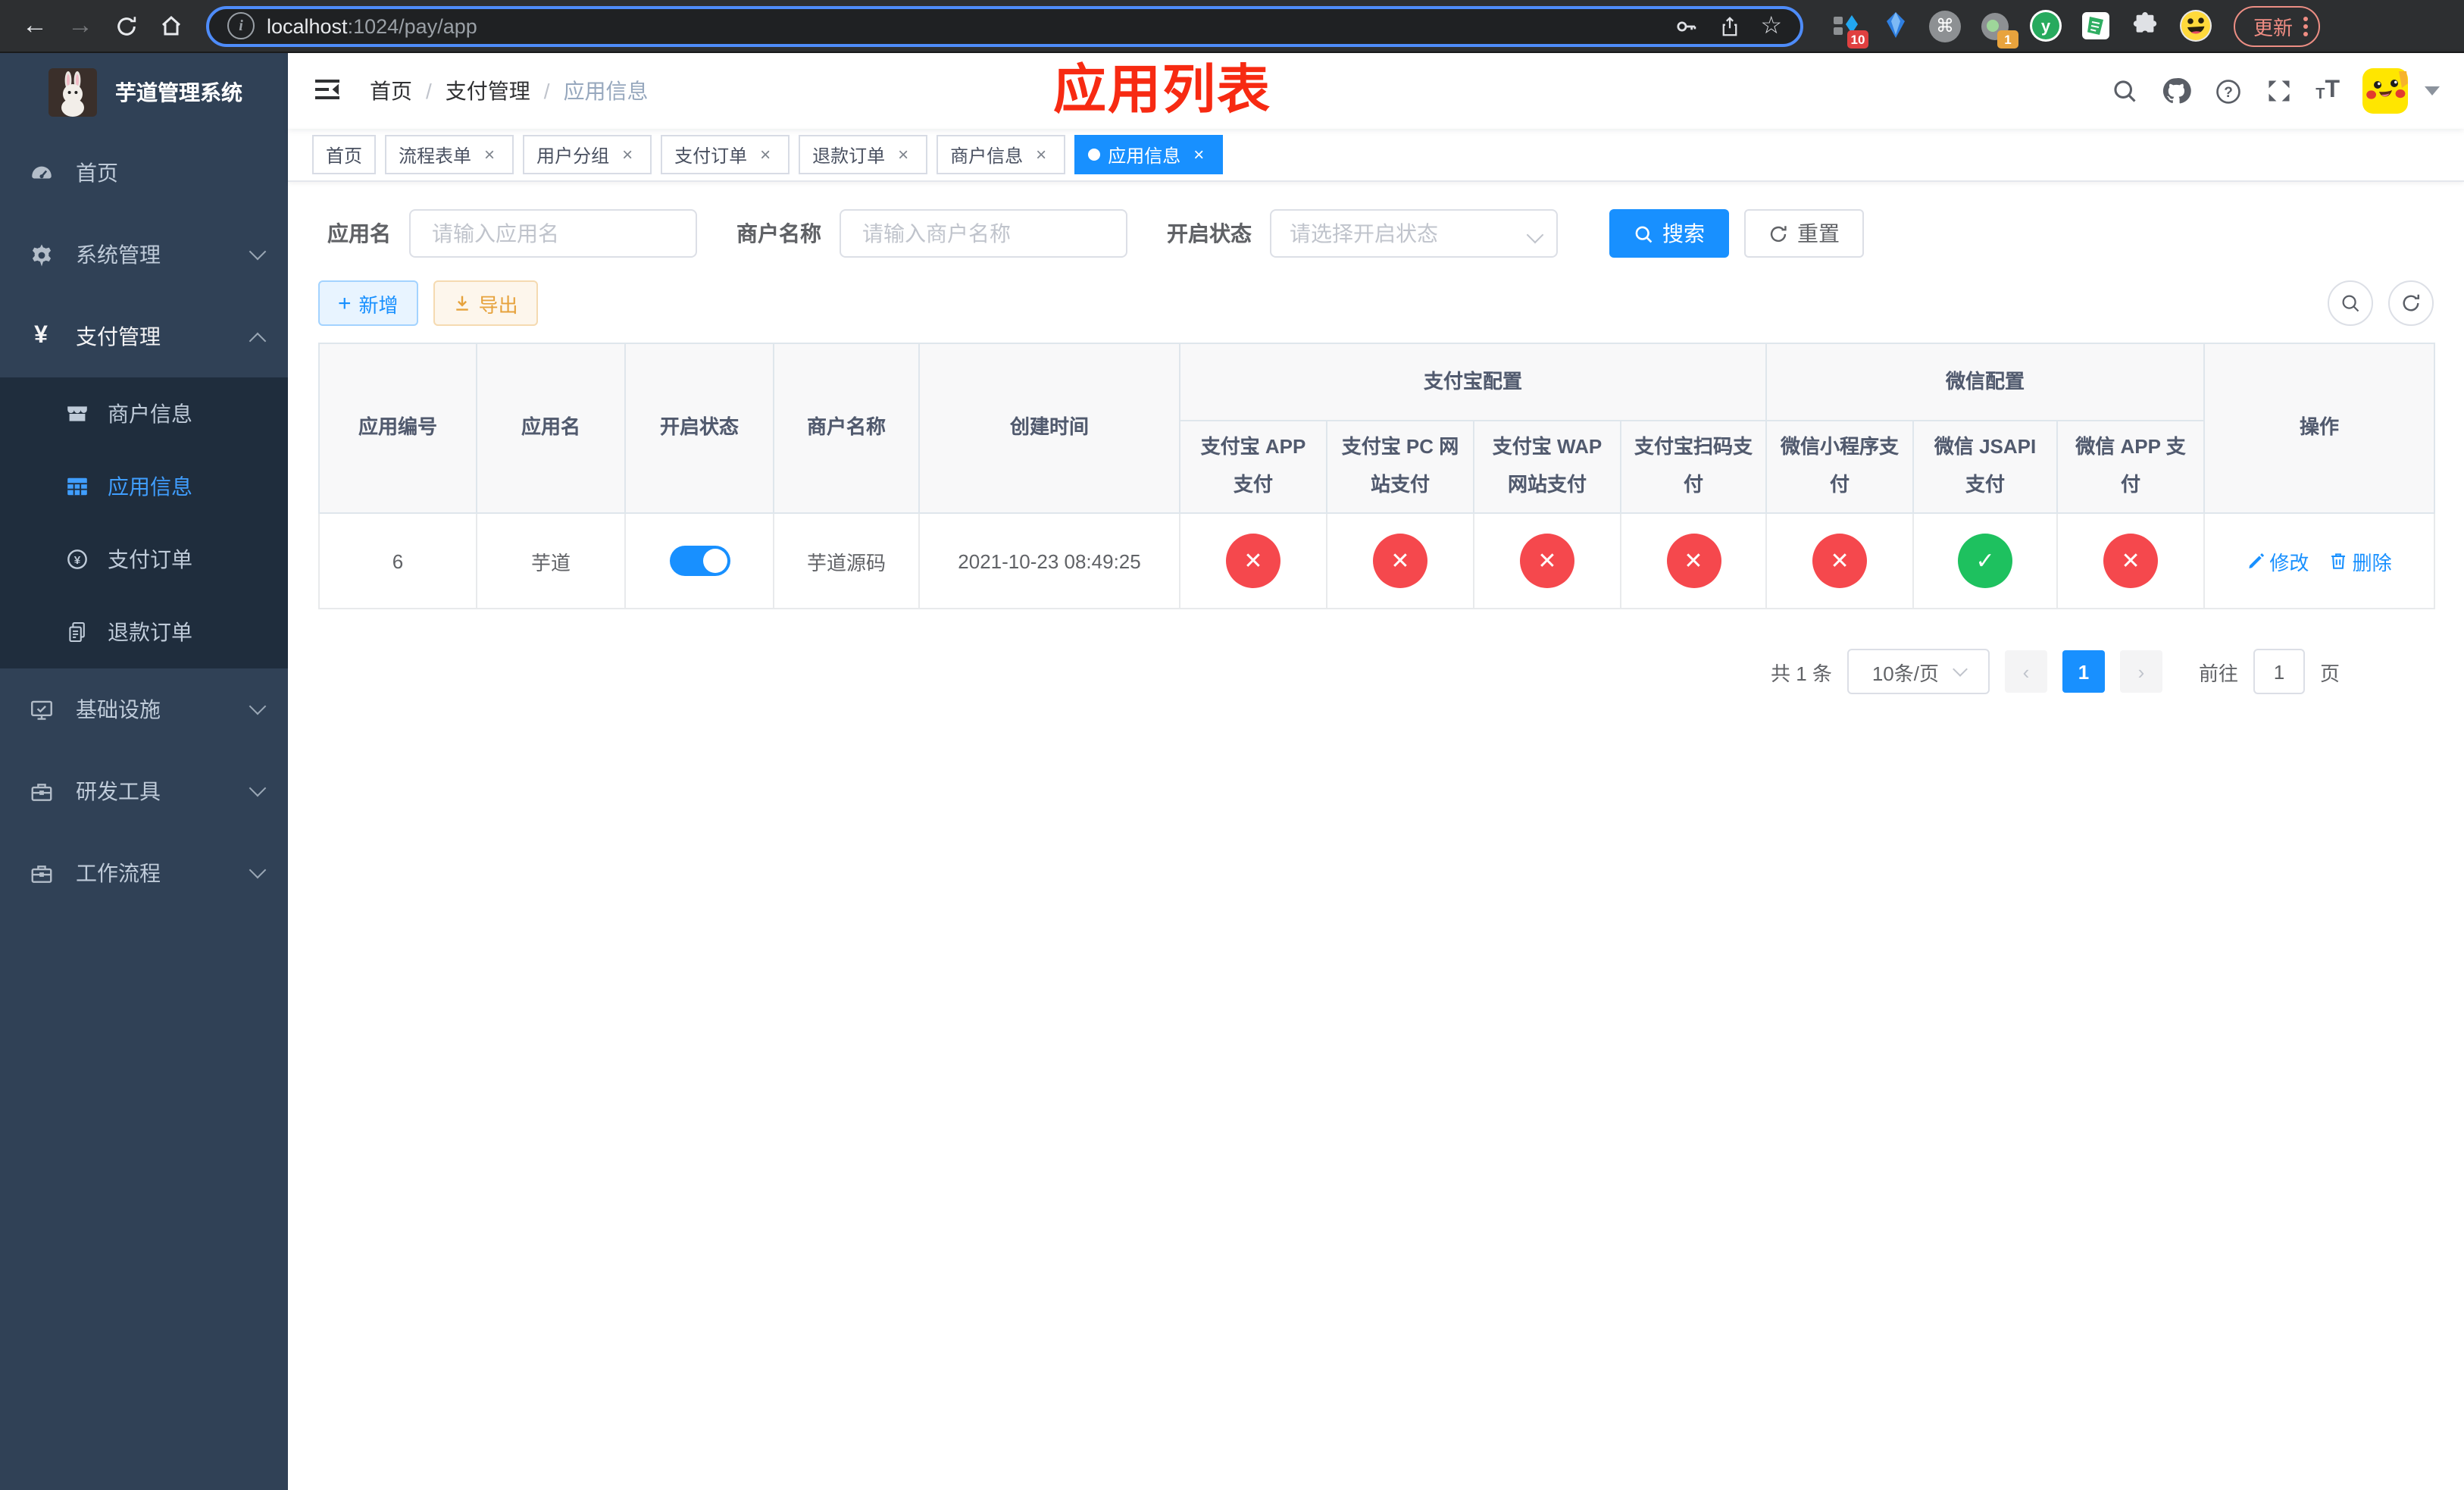 The image size is (2464, 1490). What do you see at coordinates (1693, 561) in the screenshot?
I see `cell-alipay-qr: ✕` at bounding box center [1693, 561].